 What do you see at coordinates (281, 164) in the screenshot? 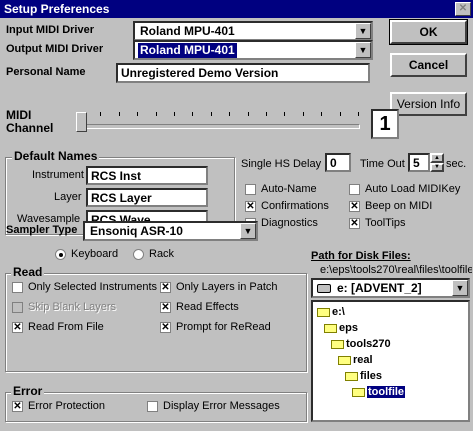
I see `hs-delay-label: Single HS Delay` at bounding box center [281, 164].